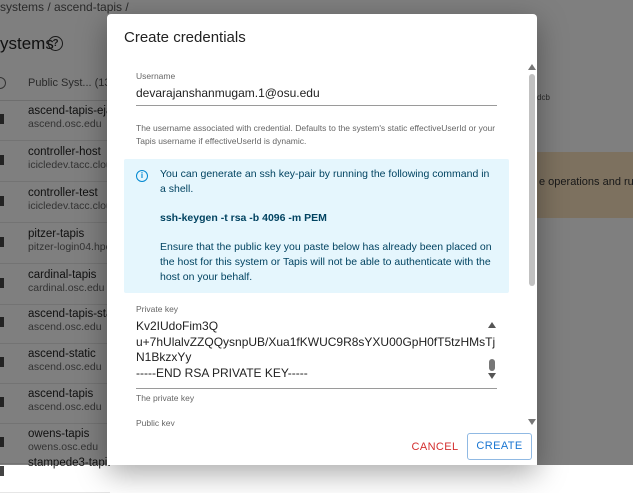 The width and height of the screenshot is (633, 493). I want to click on create-button: CREATE, so click(499, 446).